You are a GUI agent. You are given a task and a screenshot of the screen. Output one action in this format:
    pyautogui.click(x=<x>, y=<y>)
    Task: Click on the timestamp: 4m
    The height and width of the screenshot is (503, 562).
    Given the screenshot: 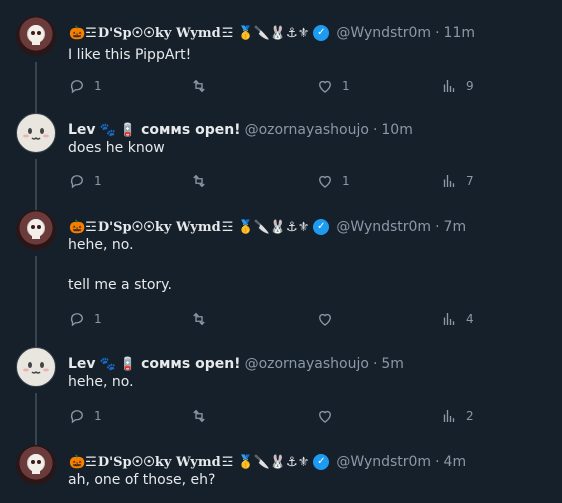 What is the action you would take?
    pyautogui.click(x=455, y=462)
    